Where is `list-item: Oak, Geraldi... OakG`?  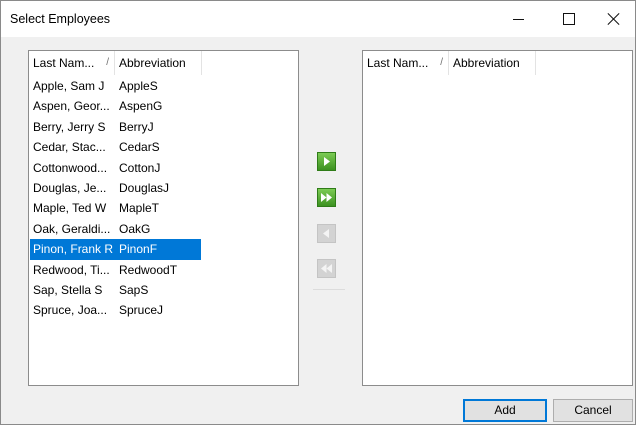 list-item: Oak, Geraldi... OakG is located at coordinates (163, 229).